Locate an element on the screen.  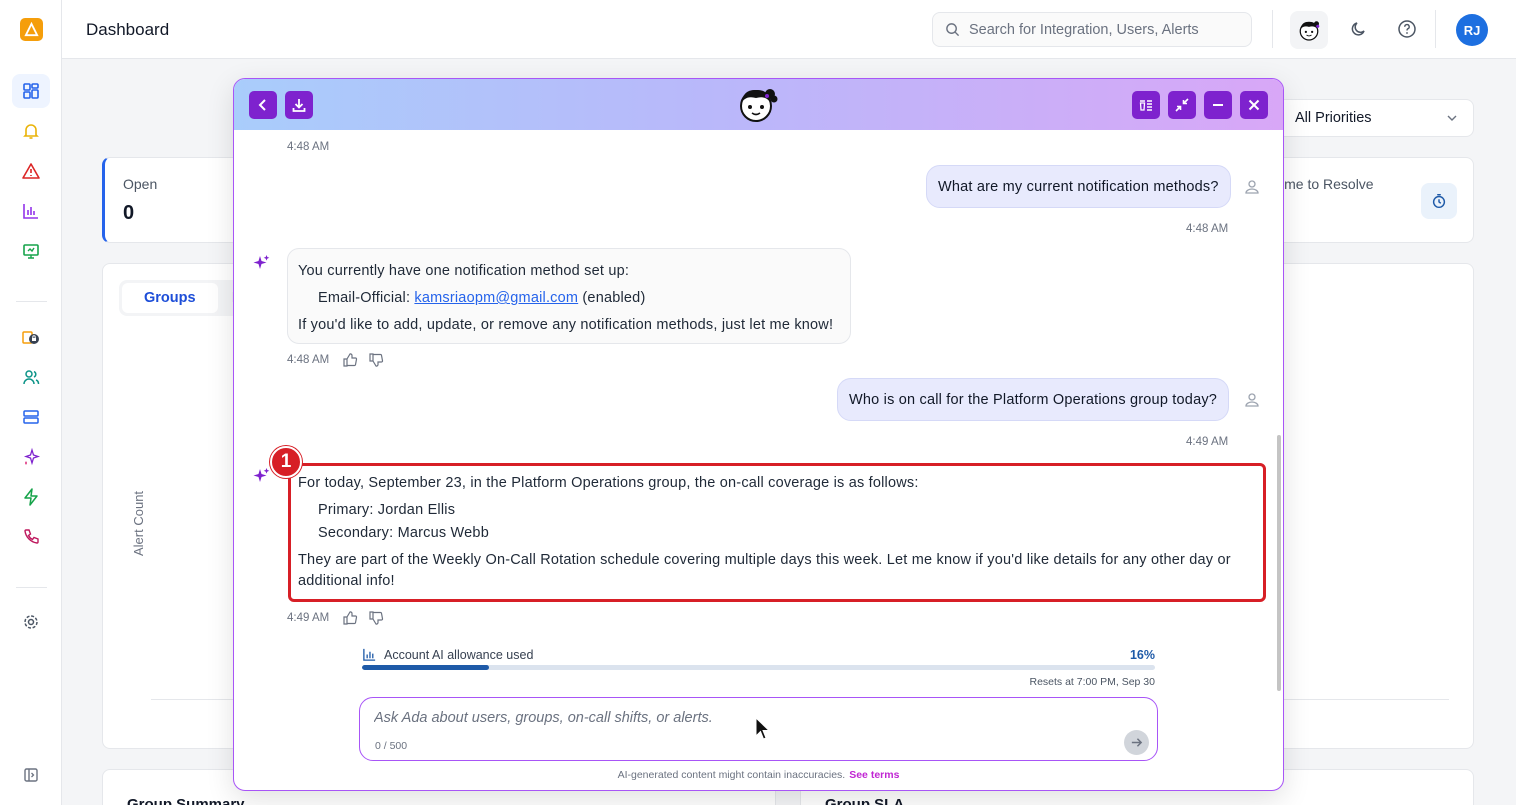
allowance-label: Account AI allowance used is located at coordinates (459, 655).